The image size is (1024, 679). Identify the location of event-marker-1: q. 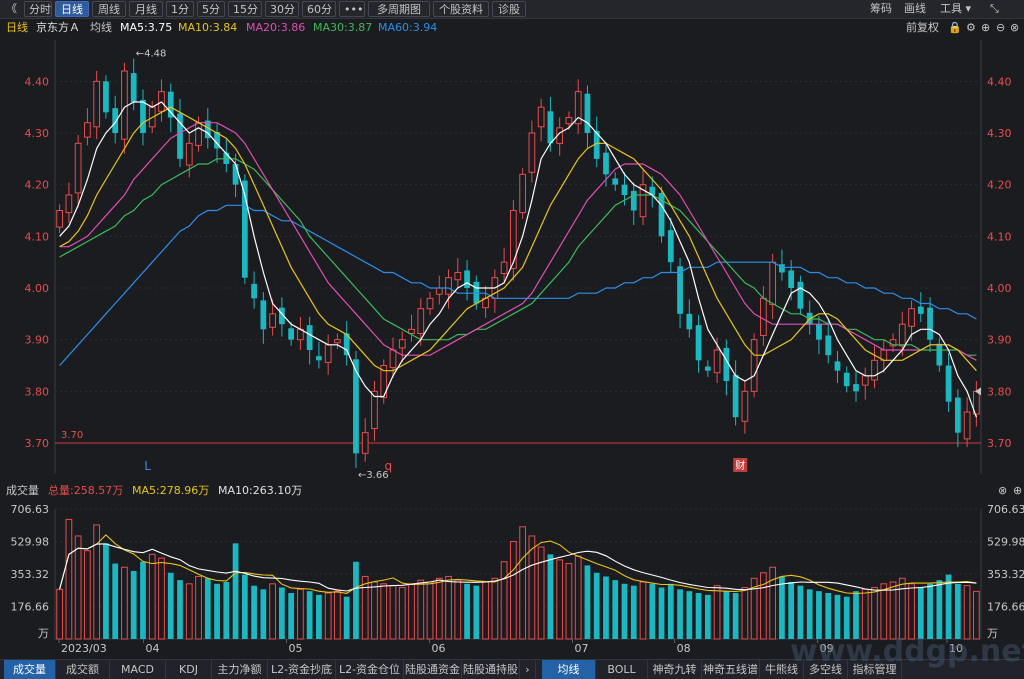
(389, 466).